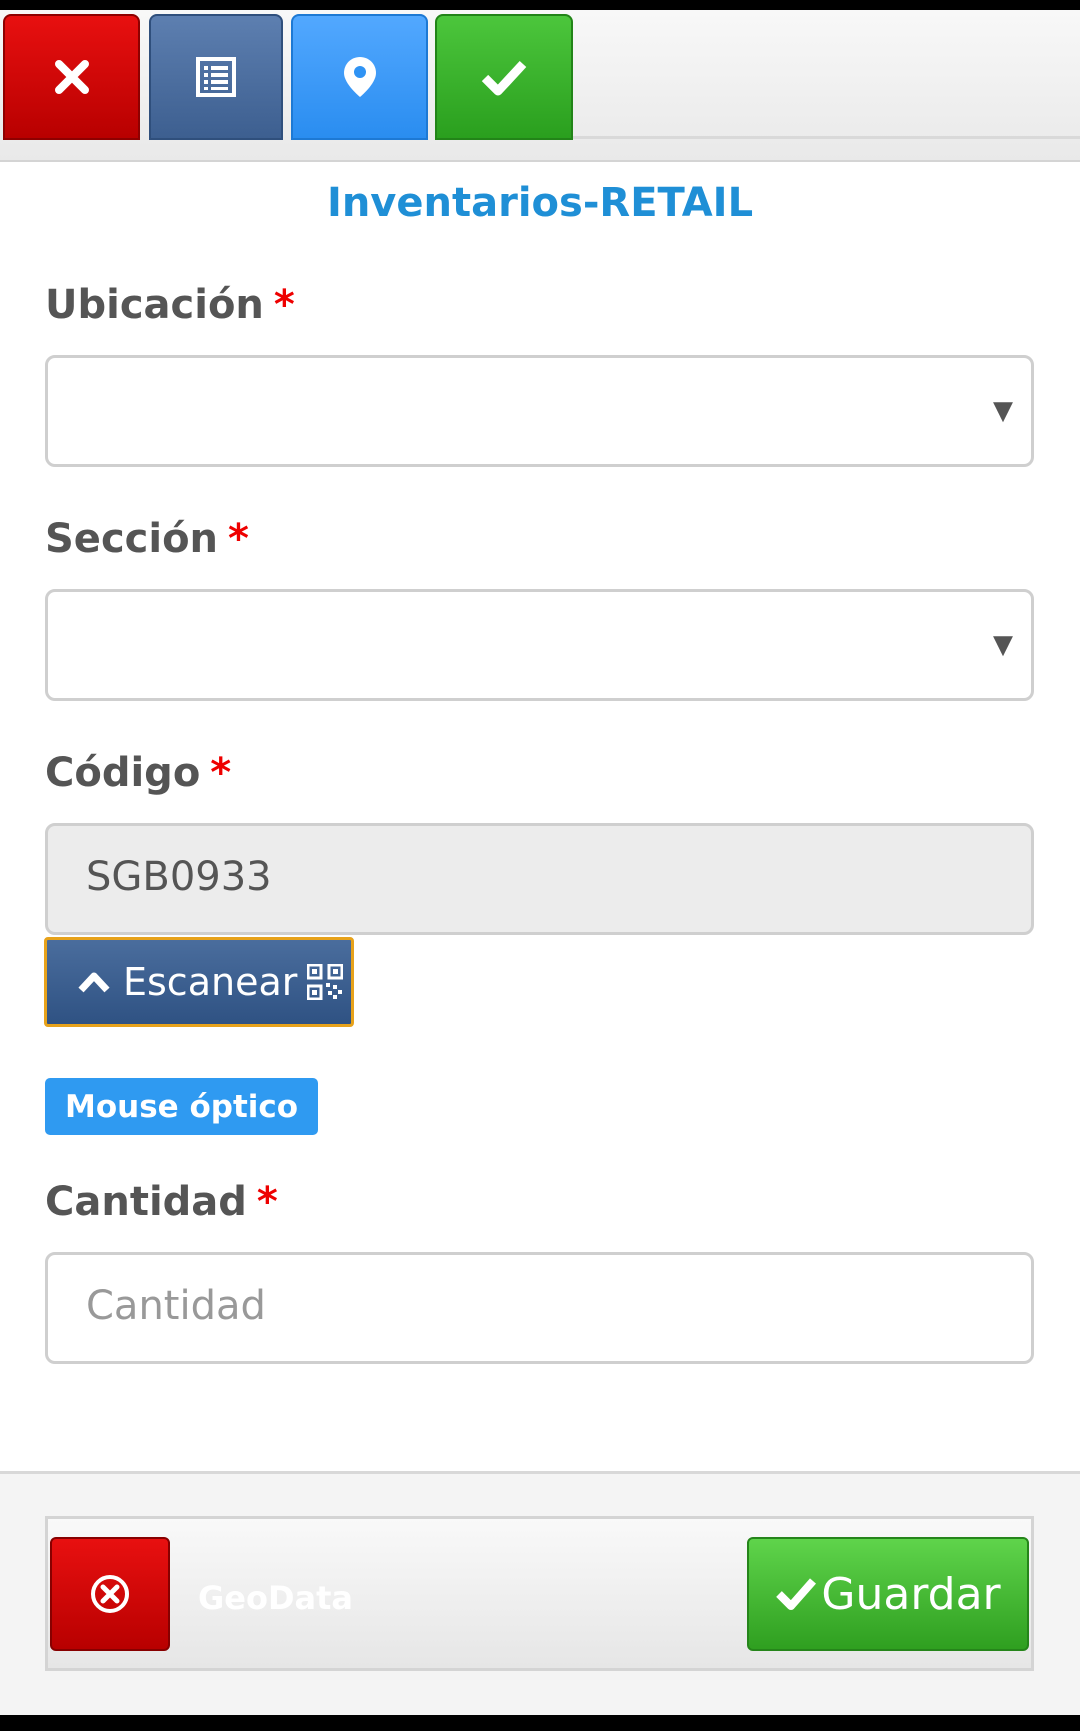 Image resolution: width=1080 pixels, height=1731 pixels. What do you see at coordinates (539, 1308) in the screenshot?
I see `cantidad-input: Cantidad` at bounding box center [539, 1308].